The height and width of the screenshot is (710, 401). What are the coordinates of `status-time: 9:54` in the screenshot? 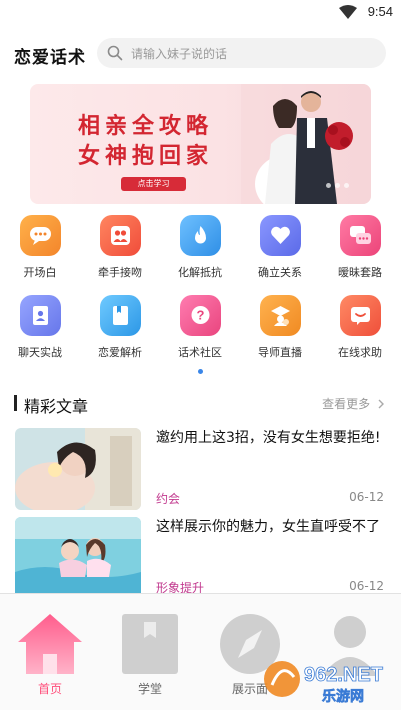 It's located at (380, 11).